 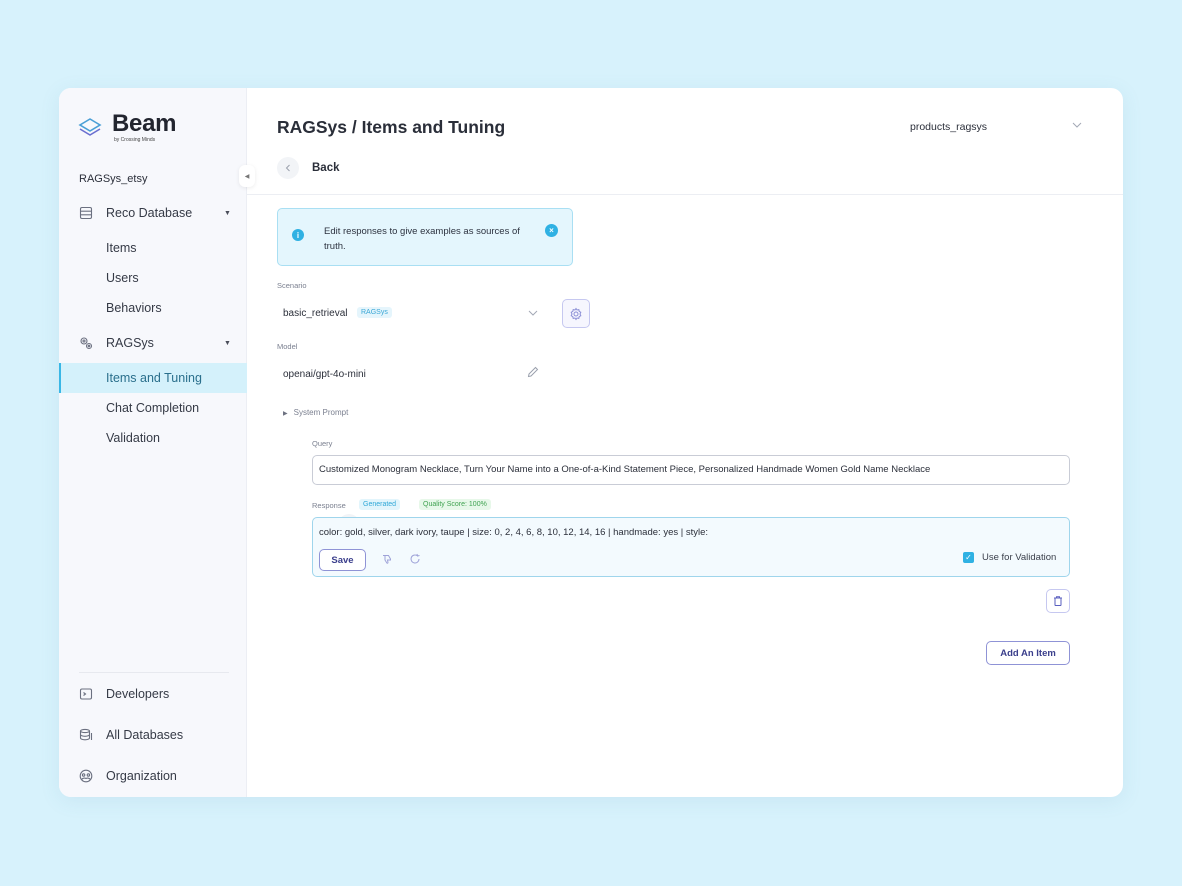 What do you see at coordinates (387, 559) in the screenshot?
I see `thumbs-down-icon` at bounding box center [387, 559].